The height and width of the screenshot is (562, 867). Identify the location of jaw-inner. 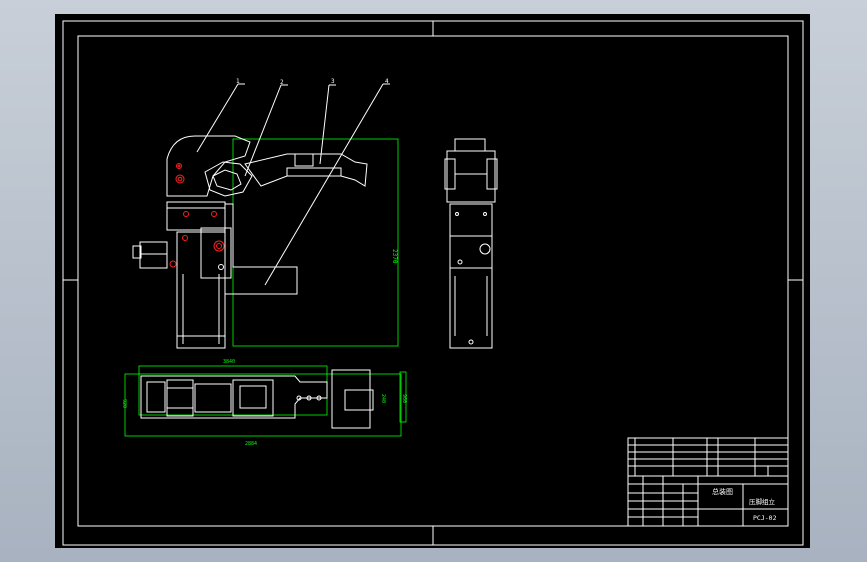
(227, 180).